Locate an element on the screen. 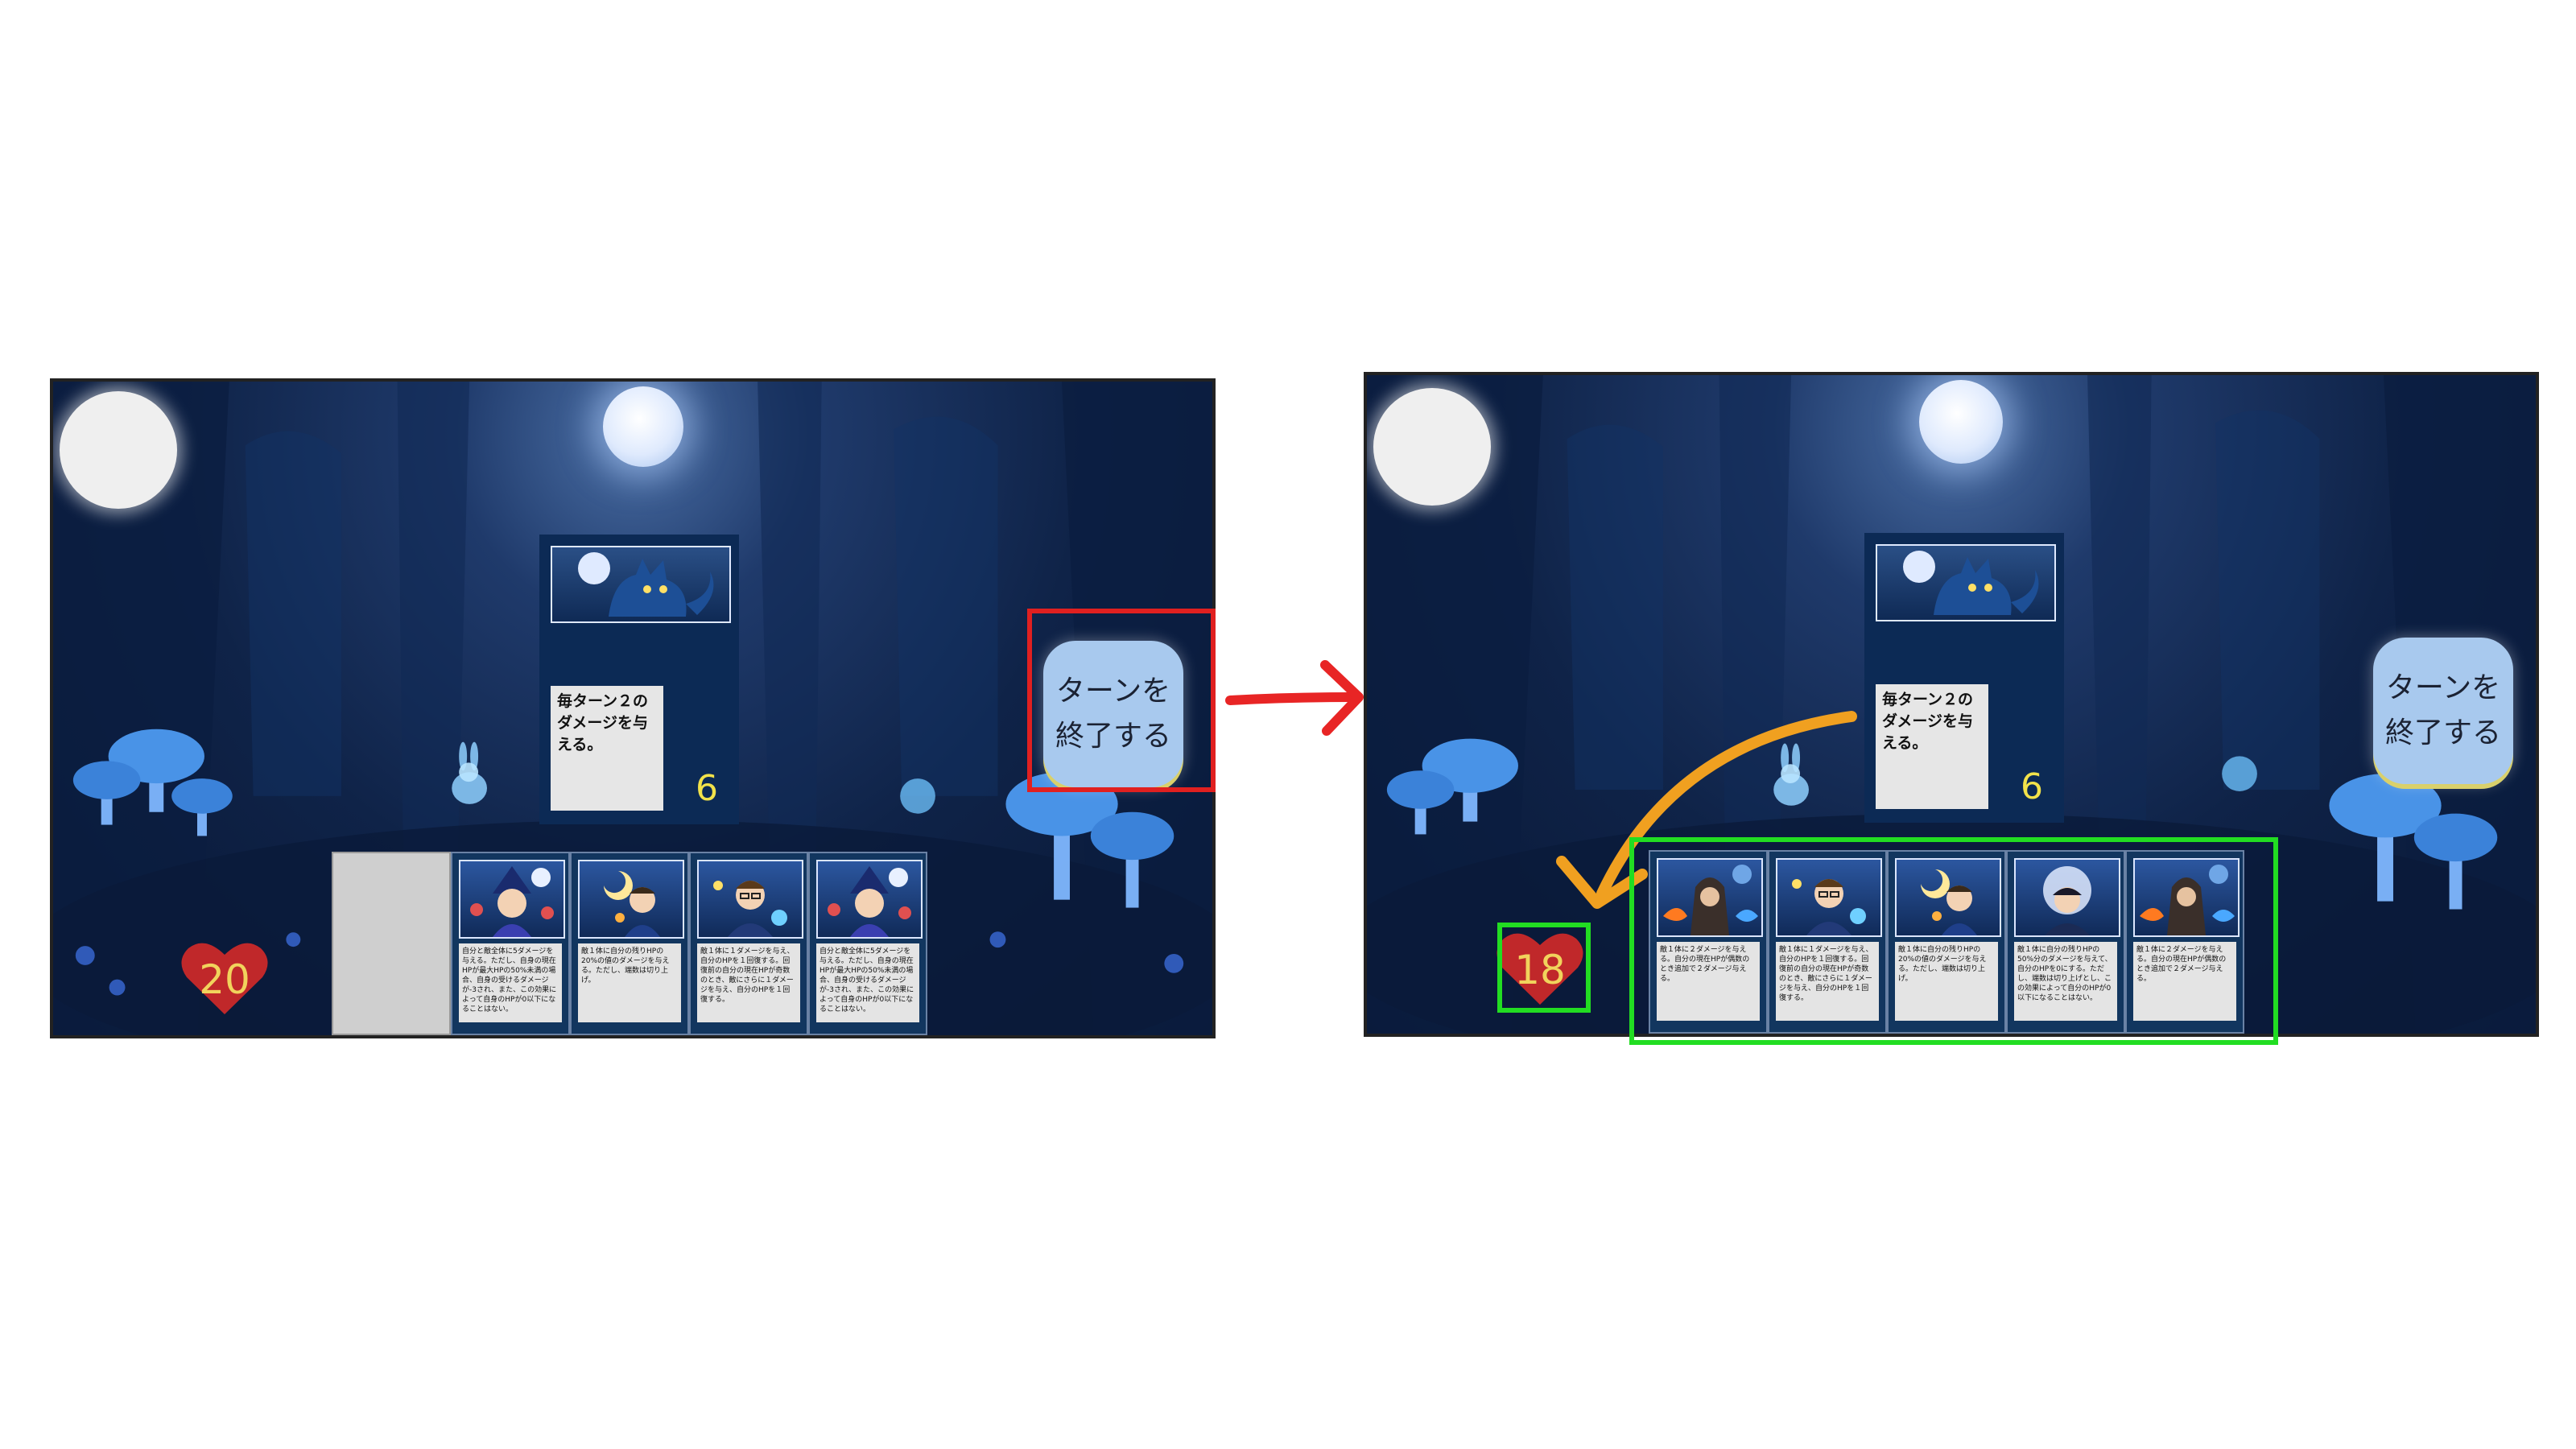 This screenshot has height=1449, width=2576. boy-moon-icon is located at coordinates (632, 904).